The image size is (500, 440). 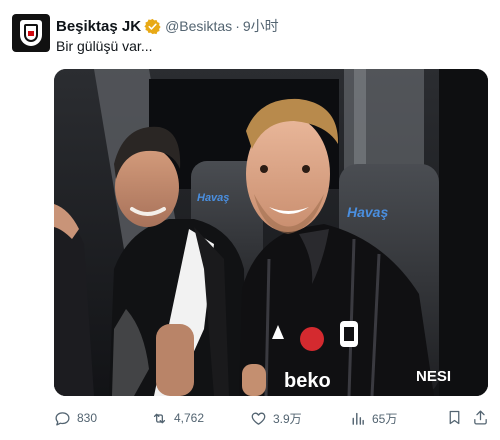 I want to click on like-button: 3.9万, so click(x=276, y=418).